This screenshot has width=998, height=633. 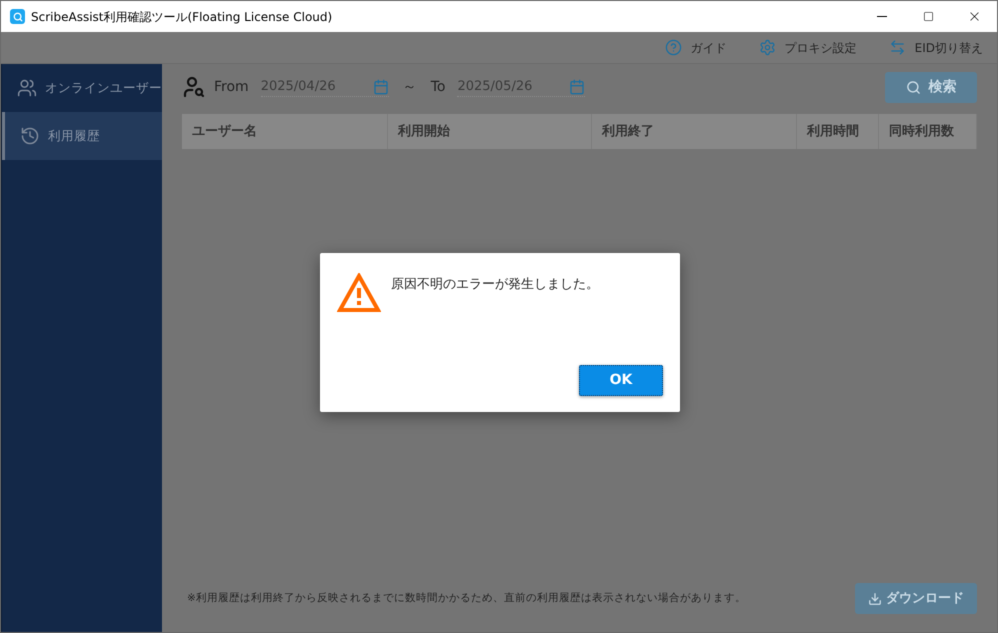 I want to click on toolbar-button: ガイド, so click(x=695, y=47).